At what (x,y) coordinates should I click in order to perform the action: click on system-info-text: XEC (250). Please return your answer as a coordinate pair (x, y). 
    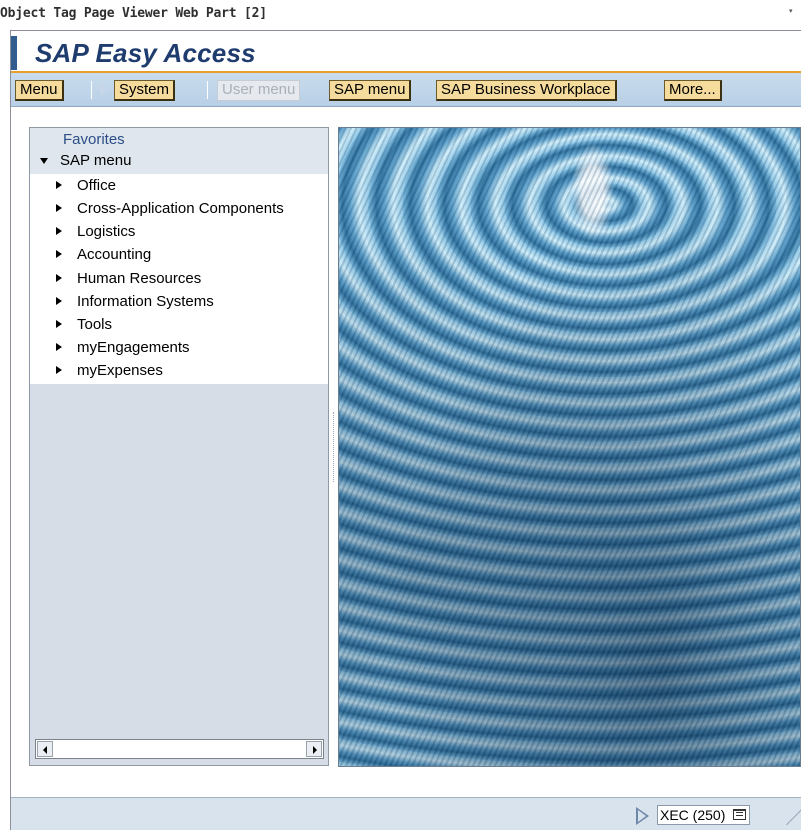
    Looking at the image, I should click on (693, 815).